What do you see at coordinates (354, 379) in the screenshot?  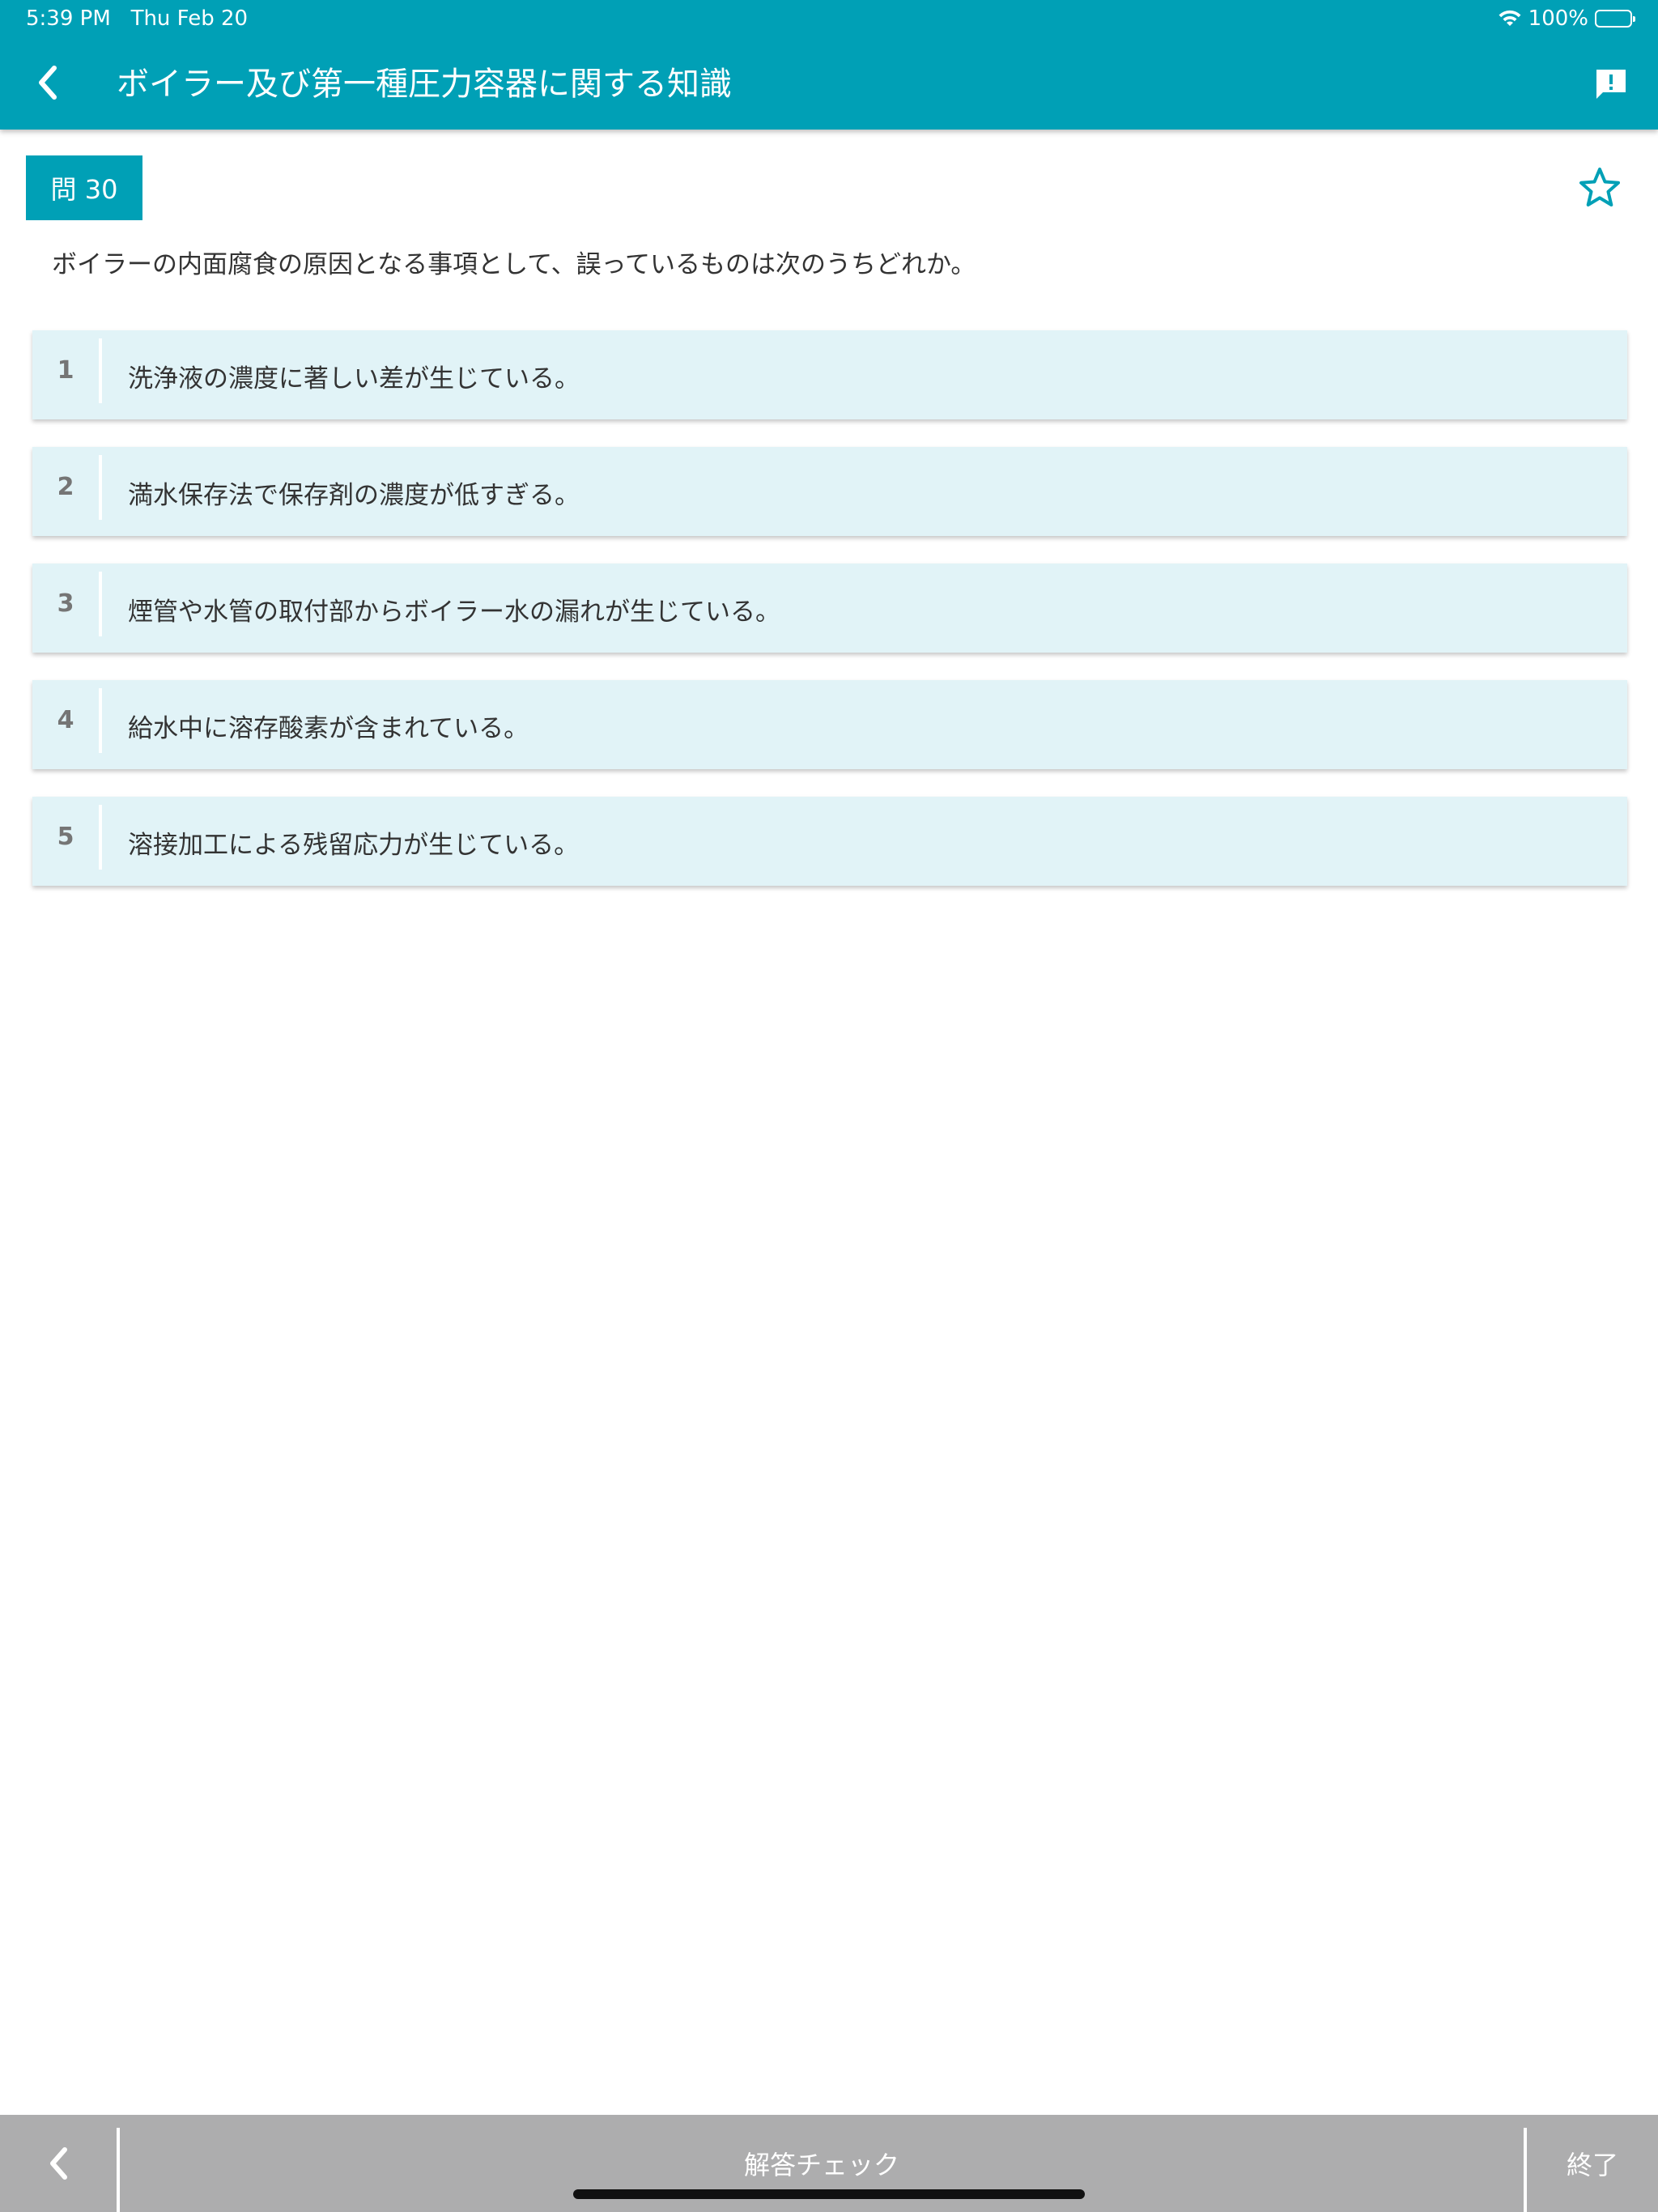 I see `choice-text: 洗浄液の濃度に著しい差が生じている。` at bounding box center [354, 379].